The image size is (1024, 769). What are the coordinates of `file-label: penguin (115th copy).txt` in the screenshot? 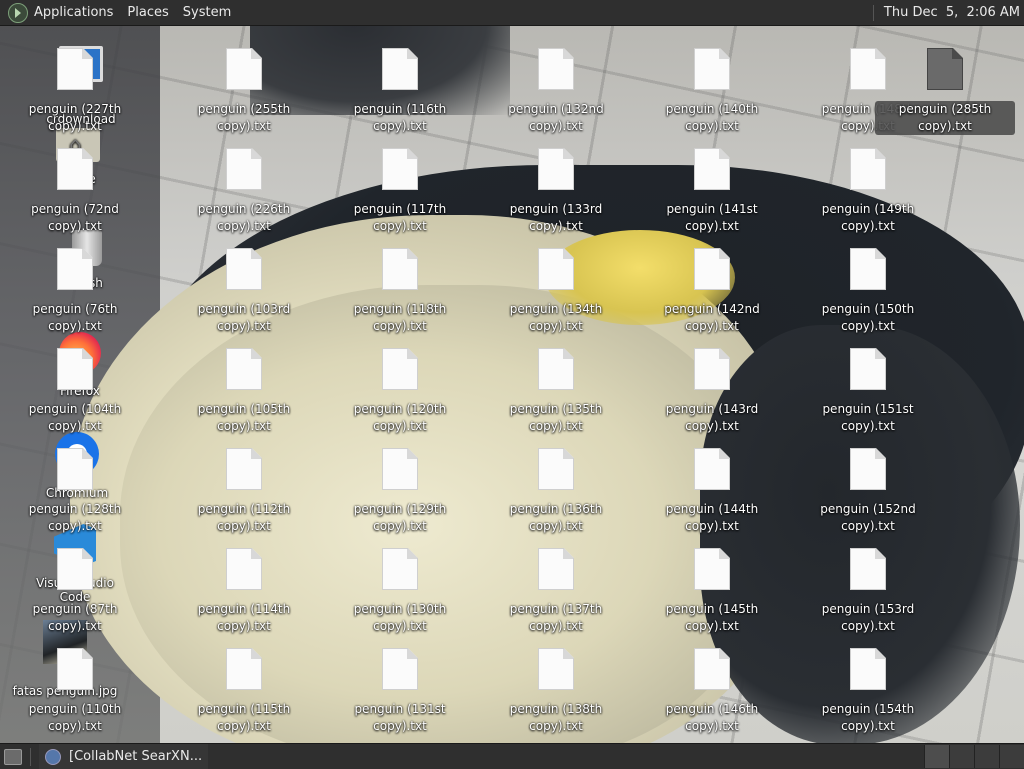 It's located at (244, 717).